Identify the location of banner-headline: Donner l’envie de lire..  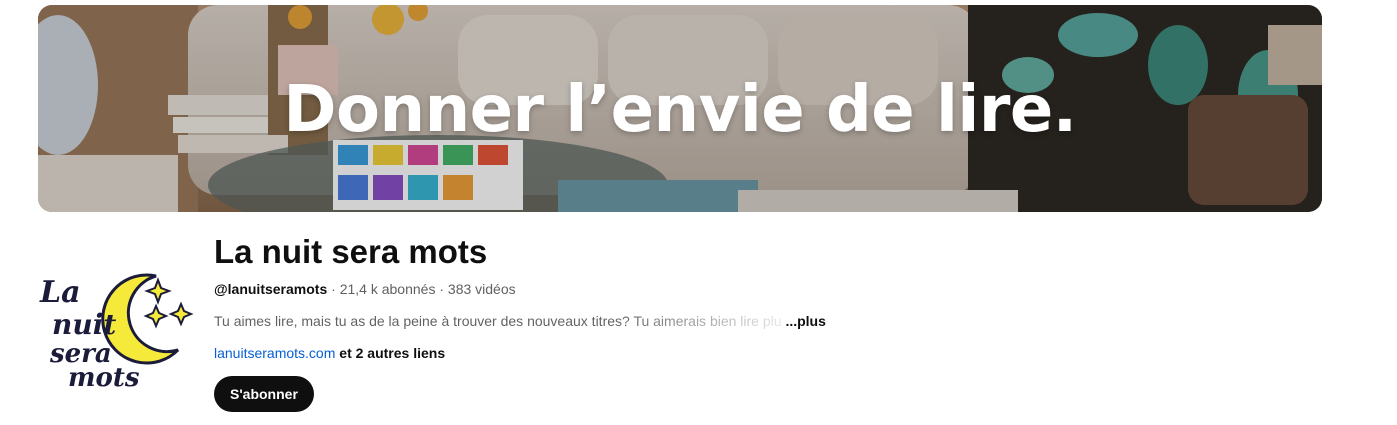
(680, 110).